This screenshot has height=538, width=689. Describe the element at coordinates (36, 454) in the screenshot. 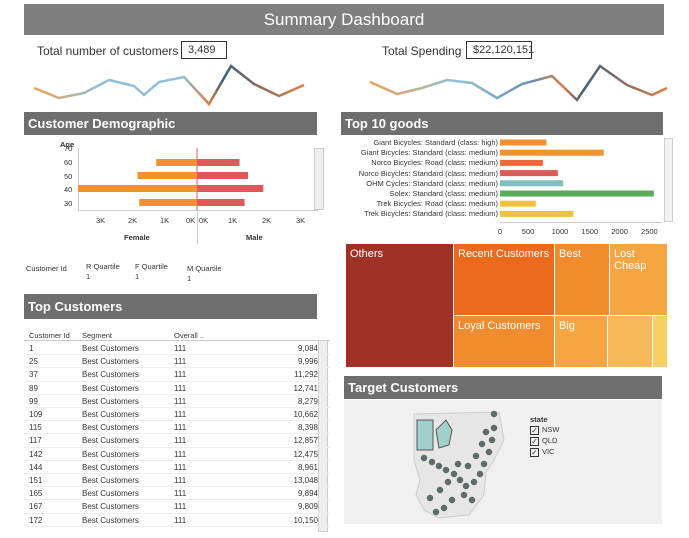

I see `customer-id-cell: 142` at that location.